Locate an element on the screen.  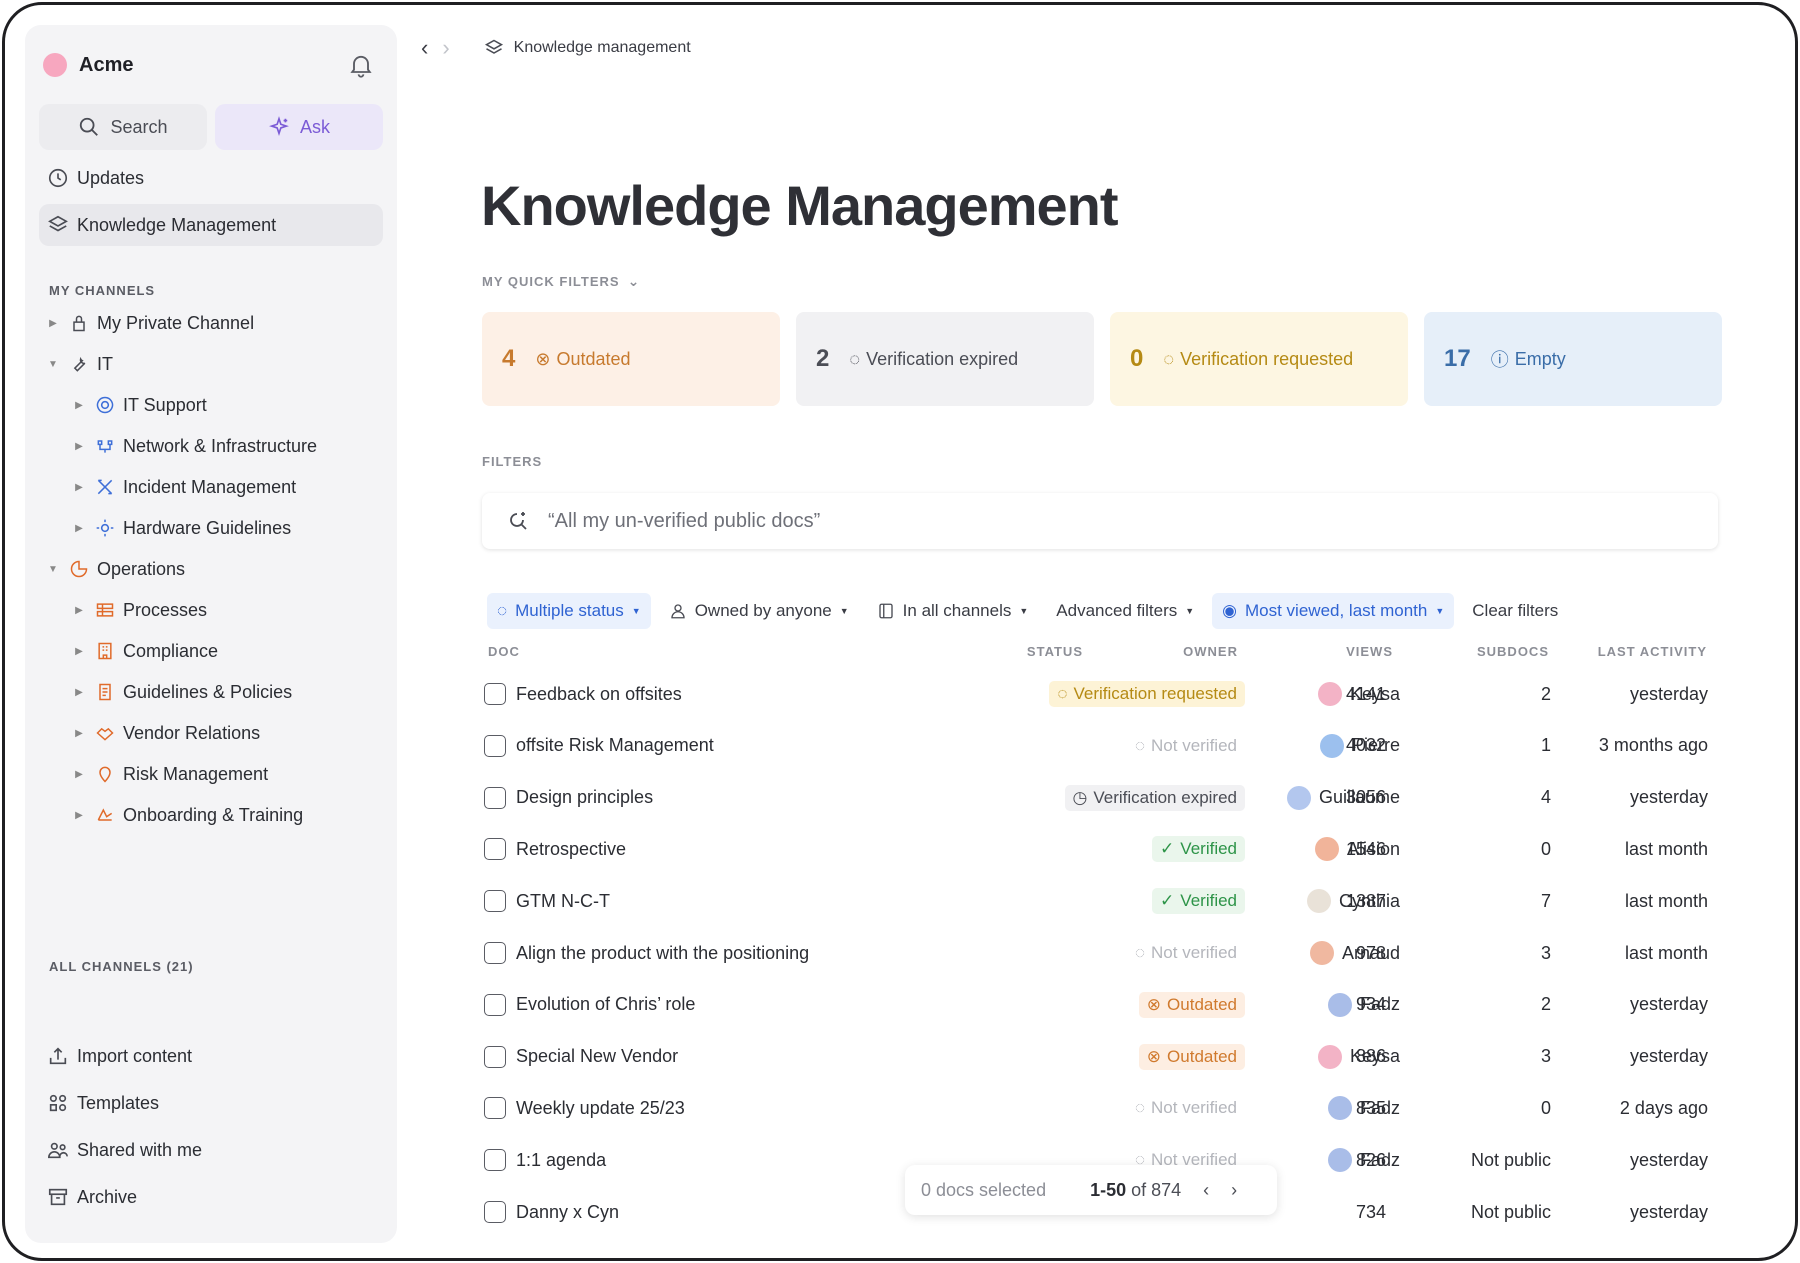
all-channels-heading: ALL CHANNELS (21) is located at coordinates (121, 966).